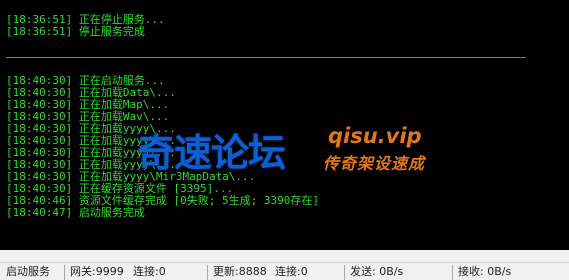  I want to click on receive-rate: 接收: 0B/s, so click(485, 271).